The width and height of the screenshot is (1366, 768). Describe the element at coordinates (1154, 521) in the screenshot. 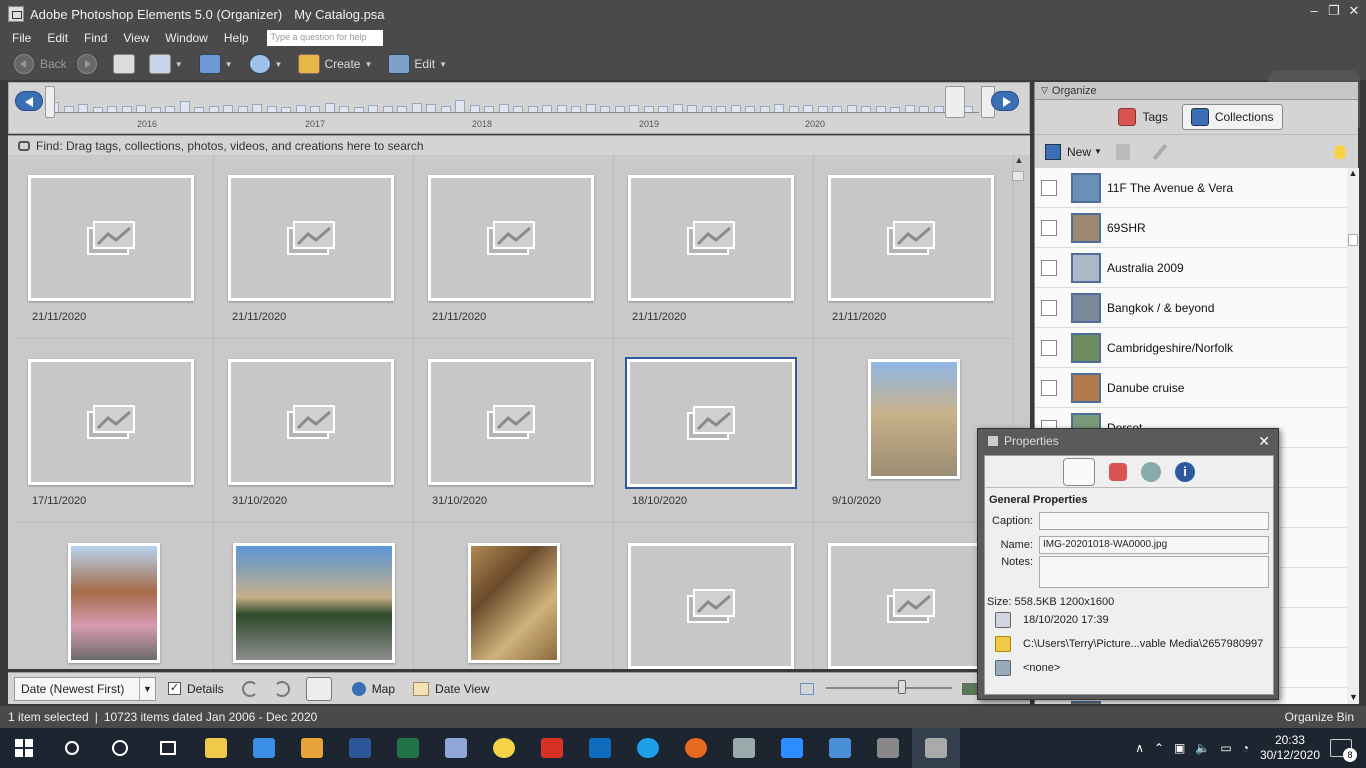

I see `caption-field` at that location.